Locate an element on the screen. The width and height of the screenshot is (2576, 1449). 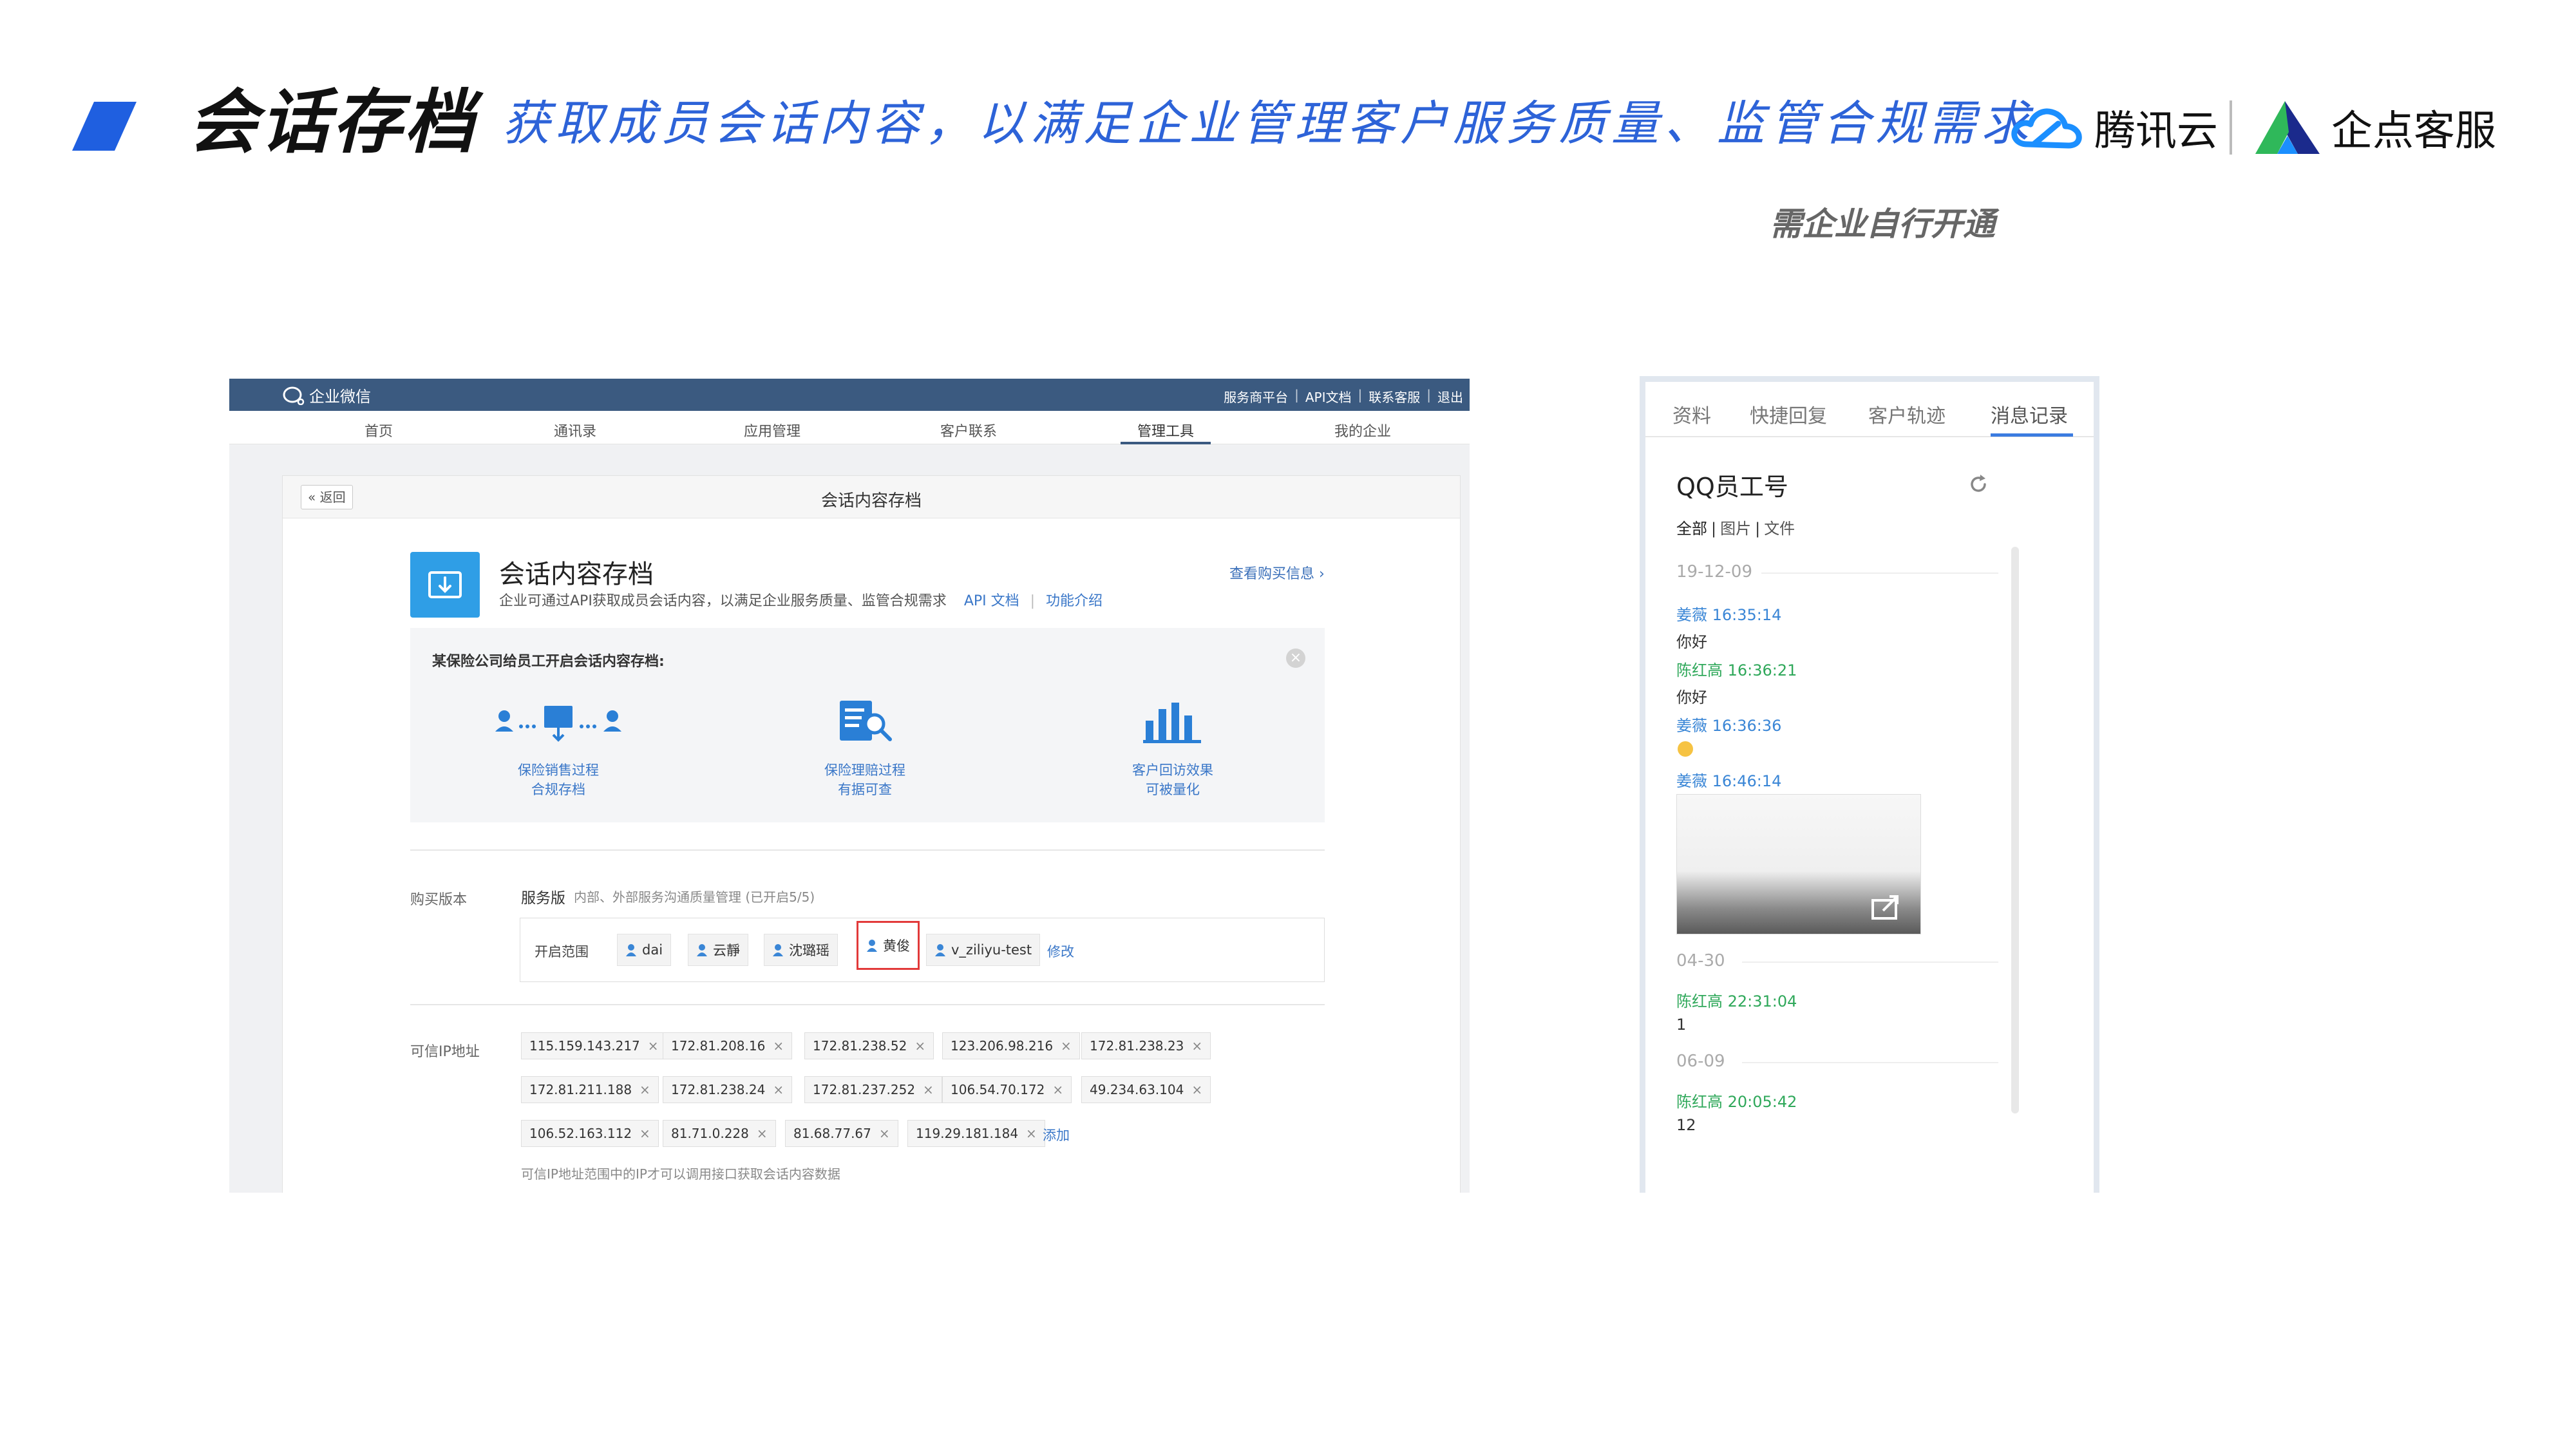
close-icon: × is located at coordinates (1295, 658).